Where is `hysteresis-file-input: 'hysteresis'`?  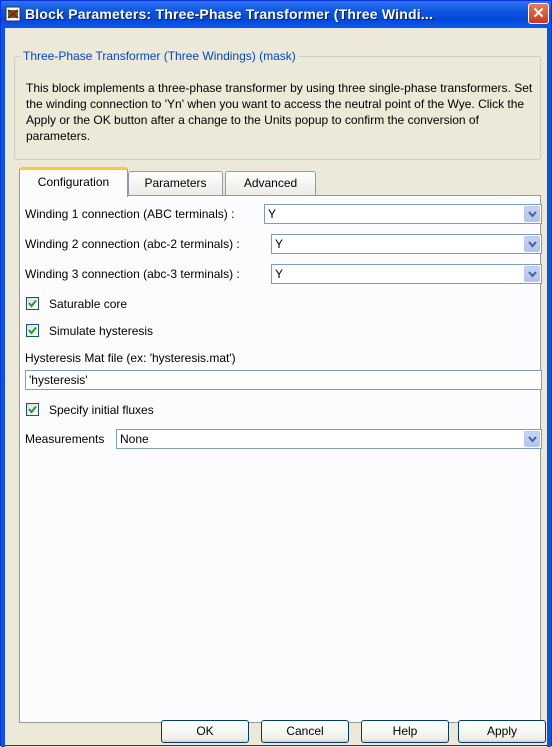 hysteresis-file-input: 'hysteresis' is located at coordinates (283, 380).